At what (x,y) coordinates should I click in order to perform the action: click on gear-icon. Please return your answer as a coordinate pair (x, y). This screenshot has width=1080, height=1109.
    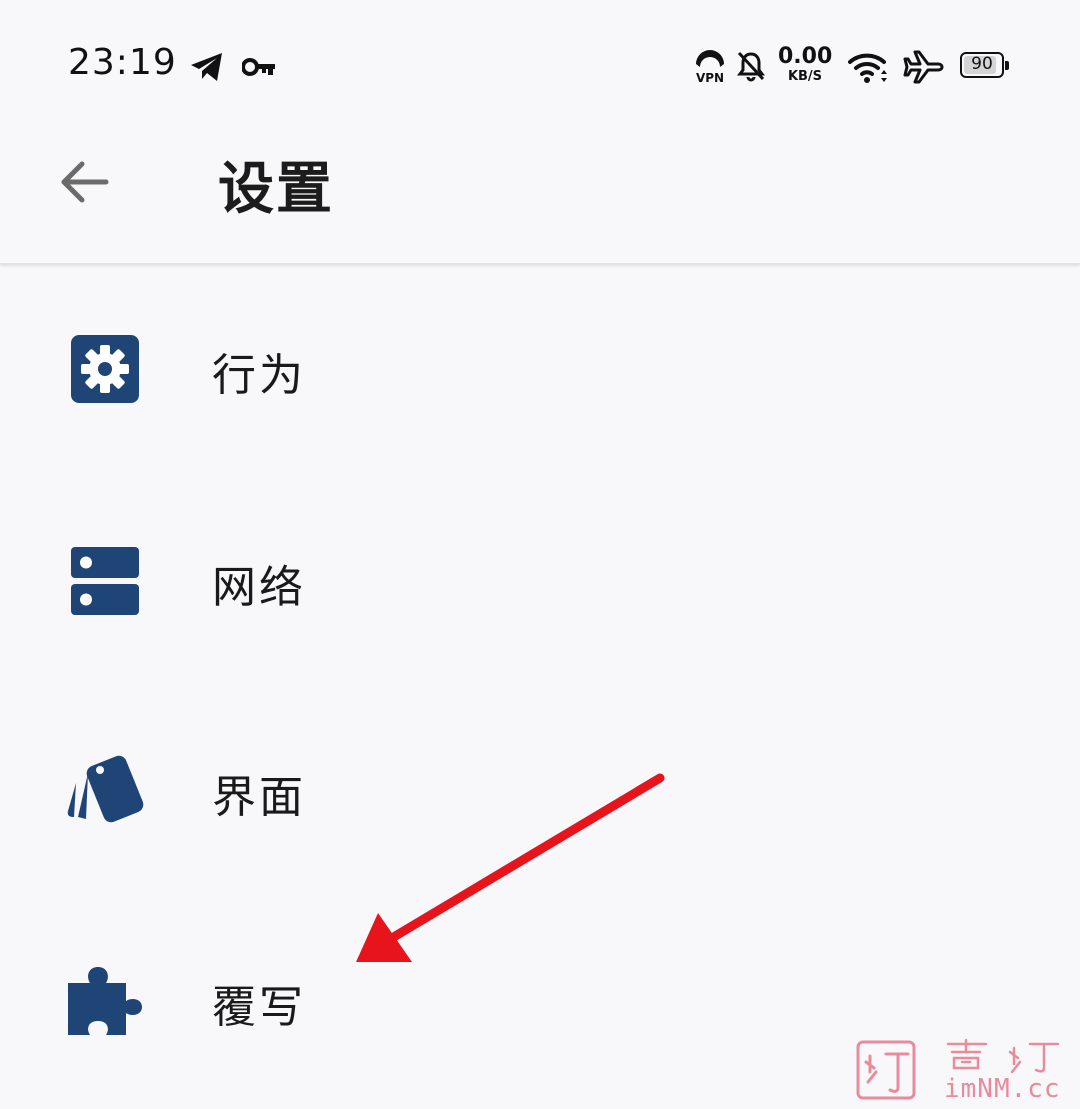
    Looking at the image, I should click on (105, 369).